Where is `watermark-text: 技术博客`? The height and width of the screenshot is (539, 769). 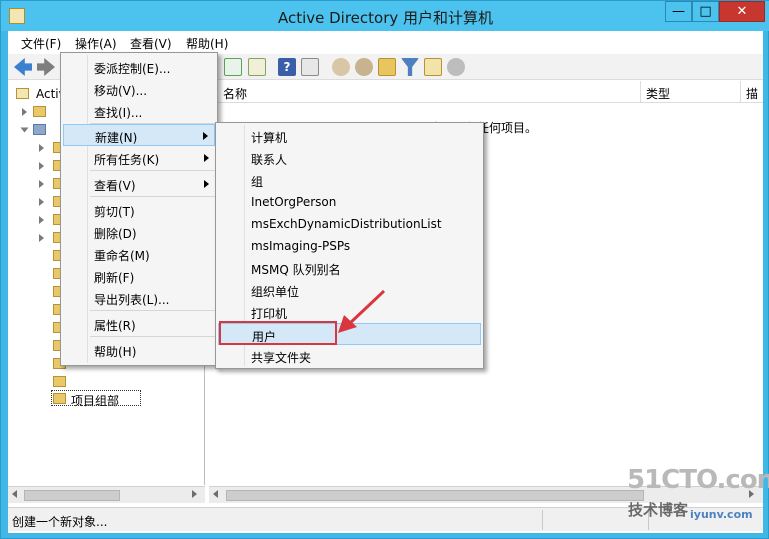 watermark-text: 技术博客 is located at coordinates (658, 510).